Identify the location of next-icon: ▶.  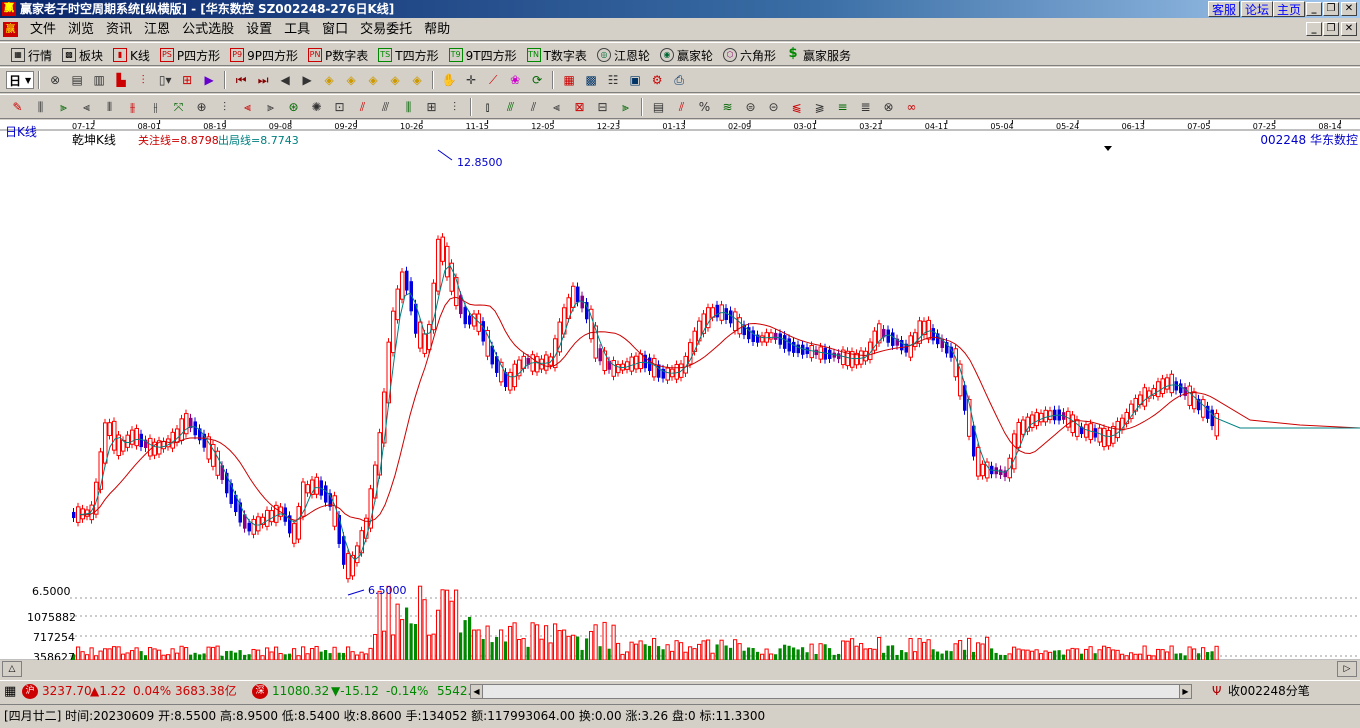
(307, 80).